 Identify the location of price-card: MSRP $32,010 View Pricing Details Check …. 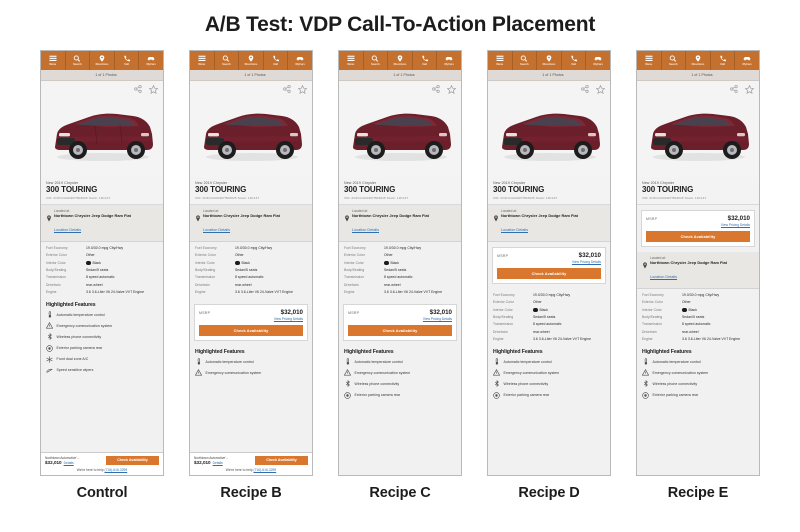
(549, 266).